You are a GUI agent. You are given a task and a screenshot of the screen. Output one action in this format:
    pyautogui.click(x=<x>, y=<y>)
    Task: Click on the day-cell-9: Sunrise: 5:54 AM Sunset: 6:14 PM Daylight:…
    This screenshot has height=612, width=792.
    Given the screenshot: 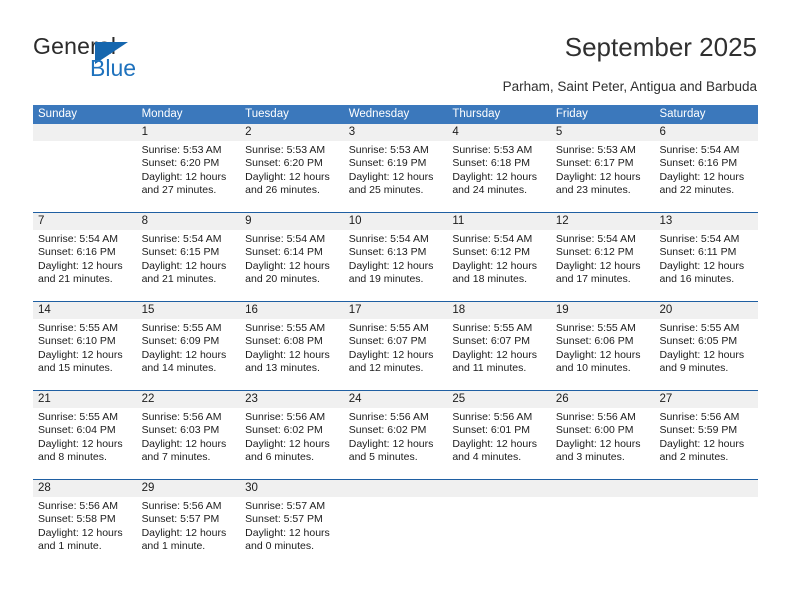 What is the action you would take?
    pyautogui.click(x=292, y=265)
    